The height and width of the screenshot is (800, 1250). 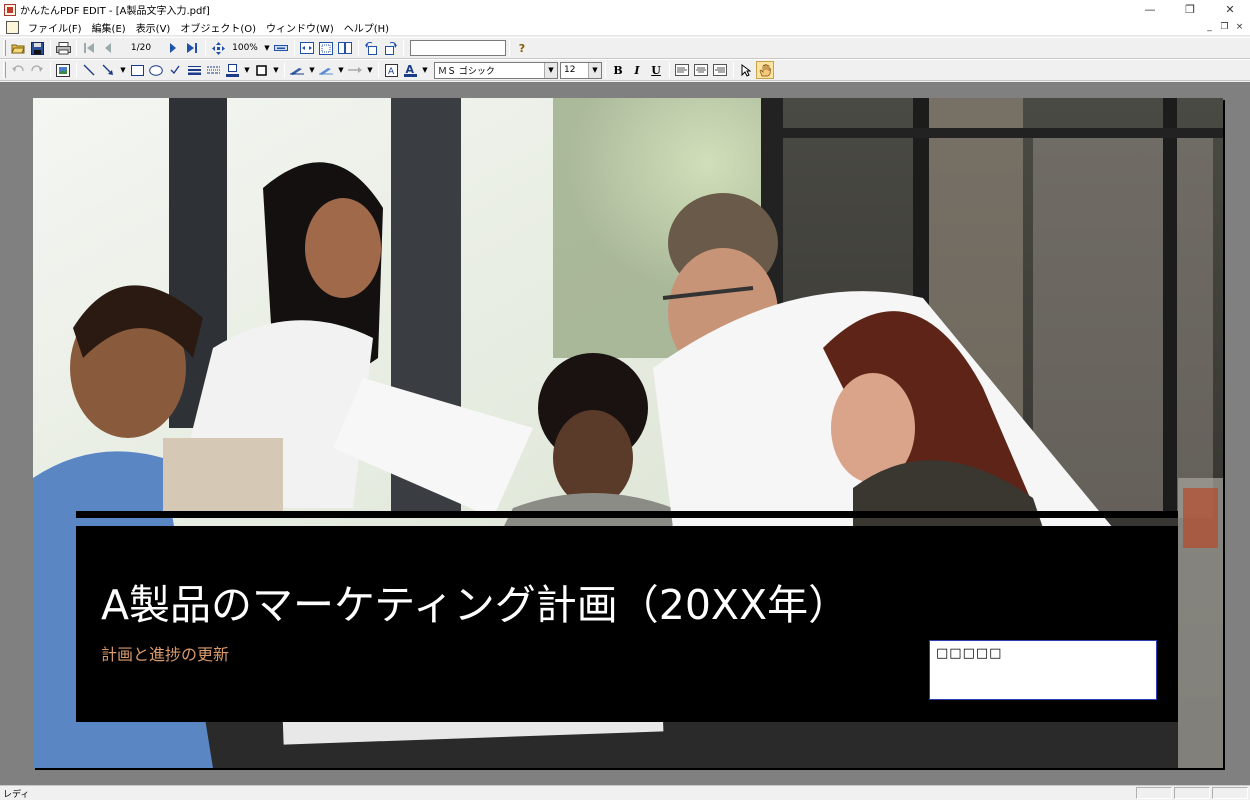 What do you see at coordinates (371, 48) in the screenshot?
I see `rotate-left-icon` at bounding box center [371, 48].